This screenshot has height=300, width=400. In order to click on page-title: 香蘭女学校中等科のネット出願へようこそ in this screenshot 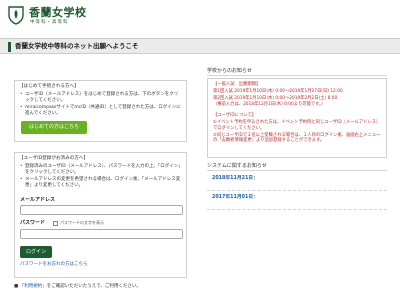, I will do `click(77, 46)`.